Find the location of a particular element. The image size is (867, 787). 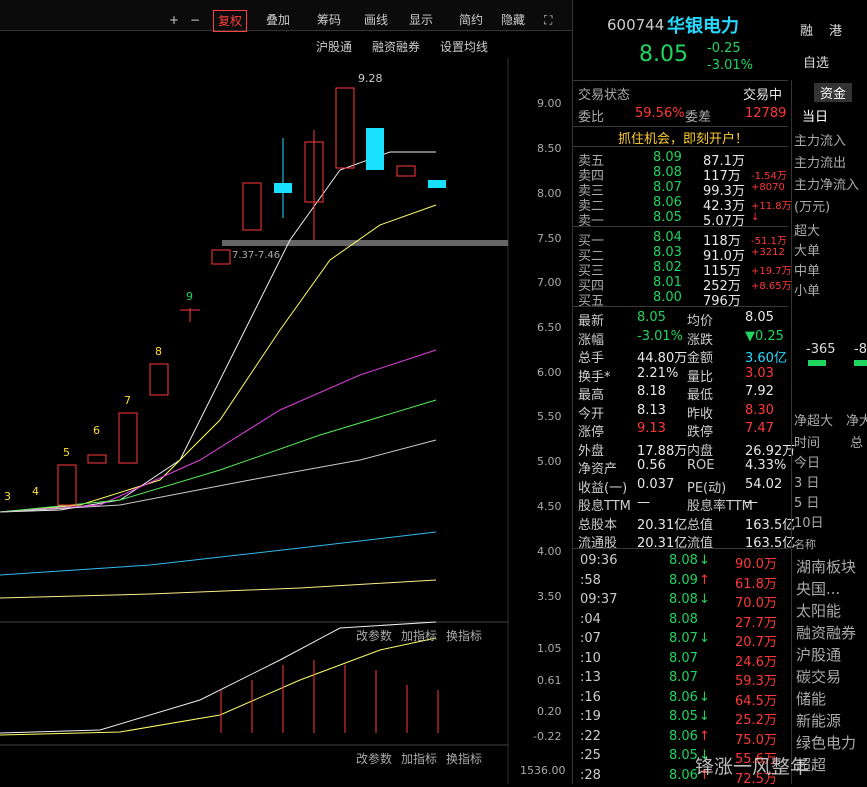

bid-change: -51.1万 is located at coordinates (769, 241).